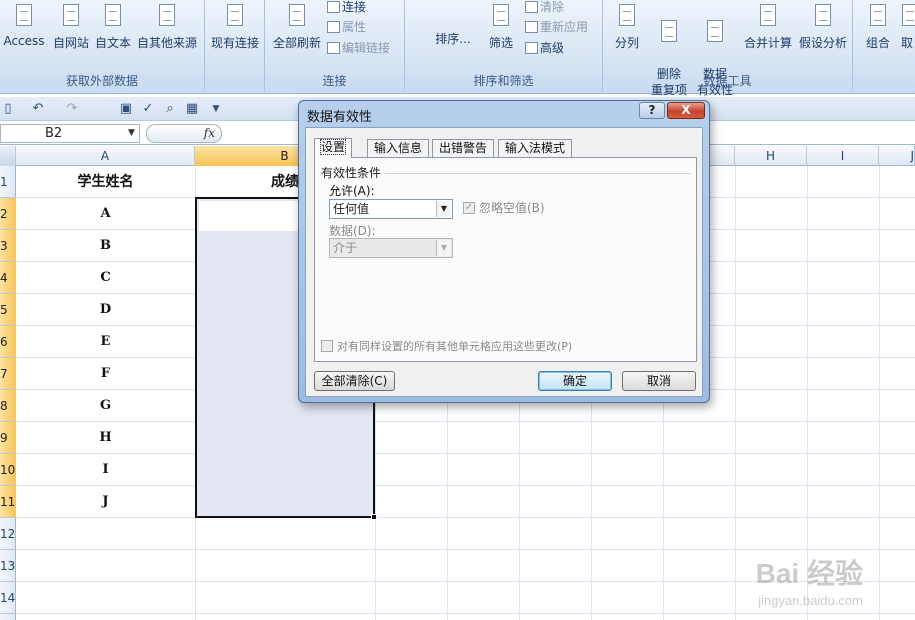  What do you see at coordinates (105, 438) in the screenshot?
I see `table-cell: H` at bounding box center [105, 438].